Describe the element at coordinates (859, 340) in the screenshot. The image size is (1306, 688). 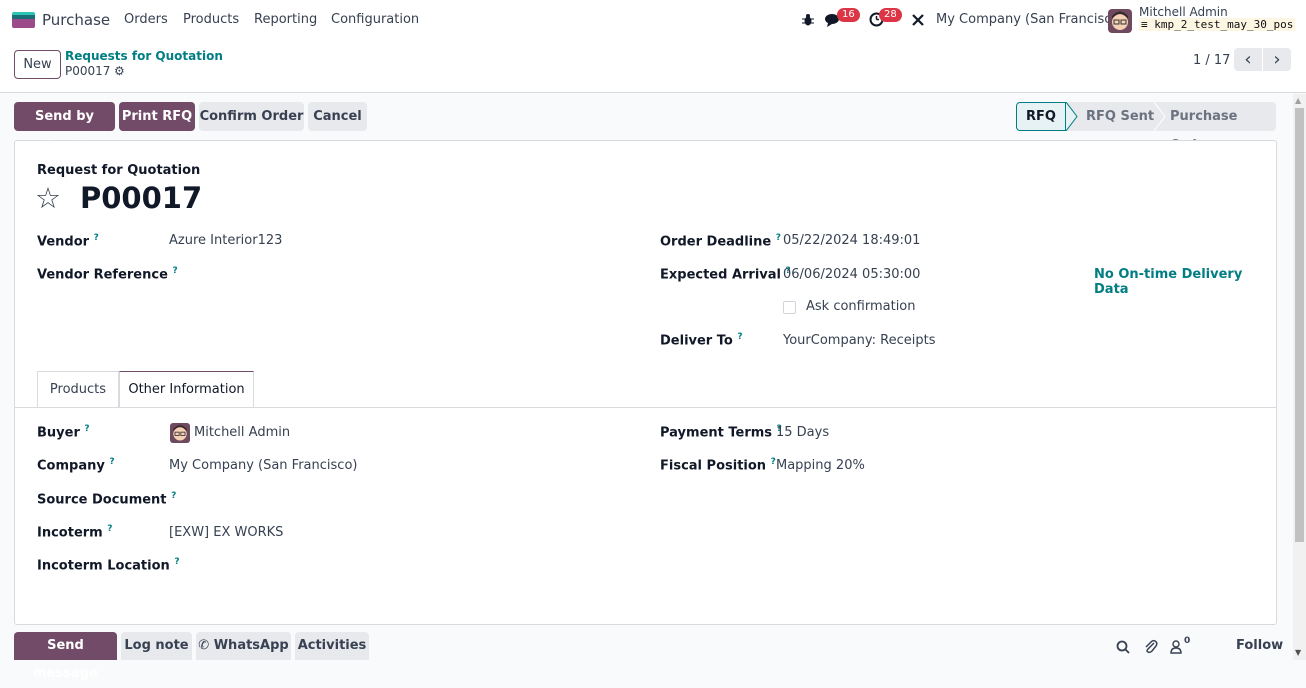
I see `deliver-to-field: YourCompany: Receipts` at that location.